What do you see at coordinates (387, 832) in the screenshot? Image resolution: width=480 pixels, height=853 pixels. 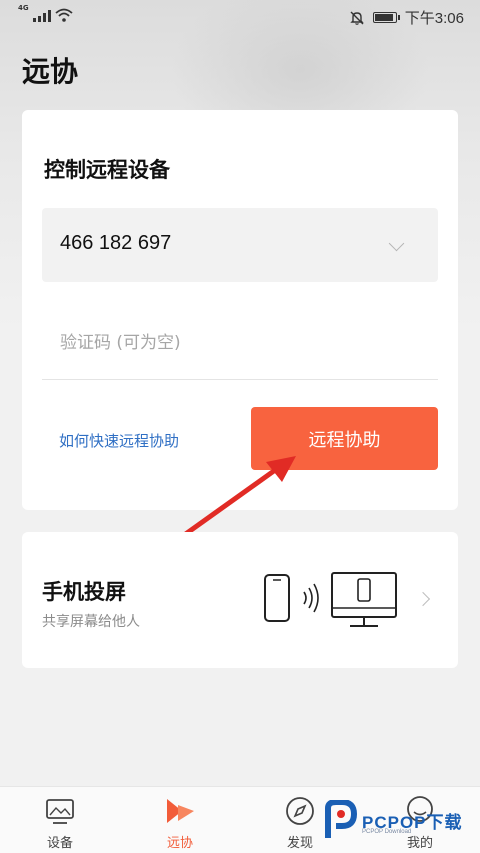 I see `watermark-sub: PCPOP Download` at bounding box center [387, 832].